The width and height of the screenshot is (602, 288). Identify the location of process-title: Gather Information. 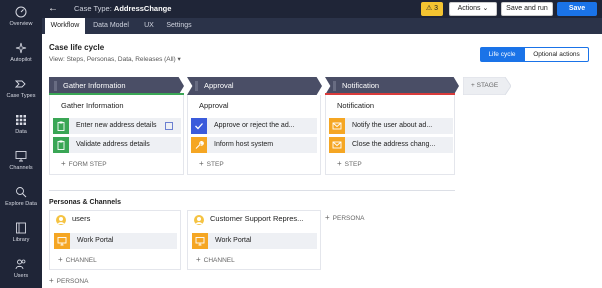
(92, 105).